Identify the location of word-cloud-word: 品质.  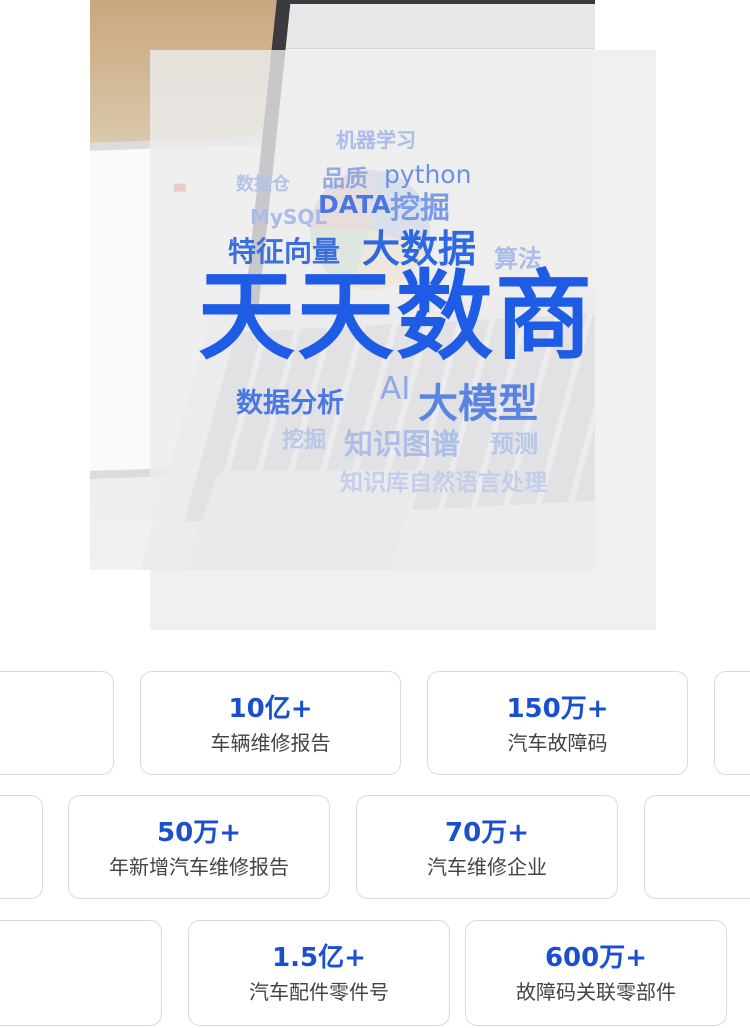
(345, 179).